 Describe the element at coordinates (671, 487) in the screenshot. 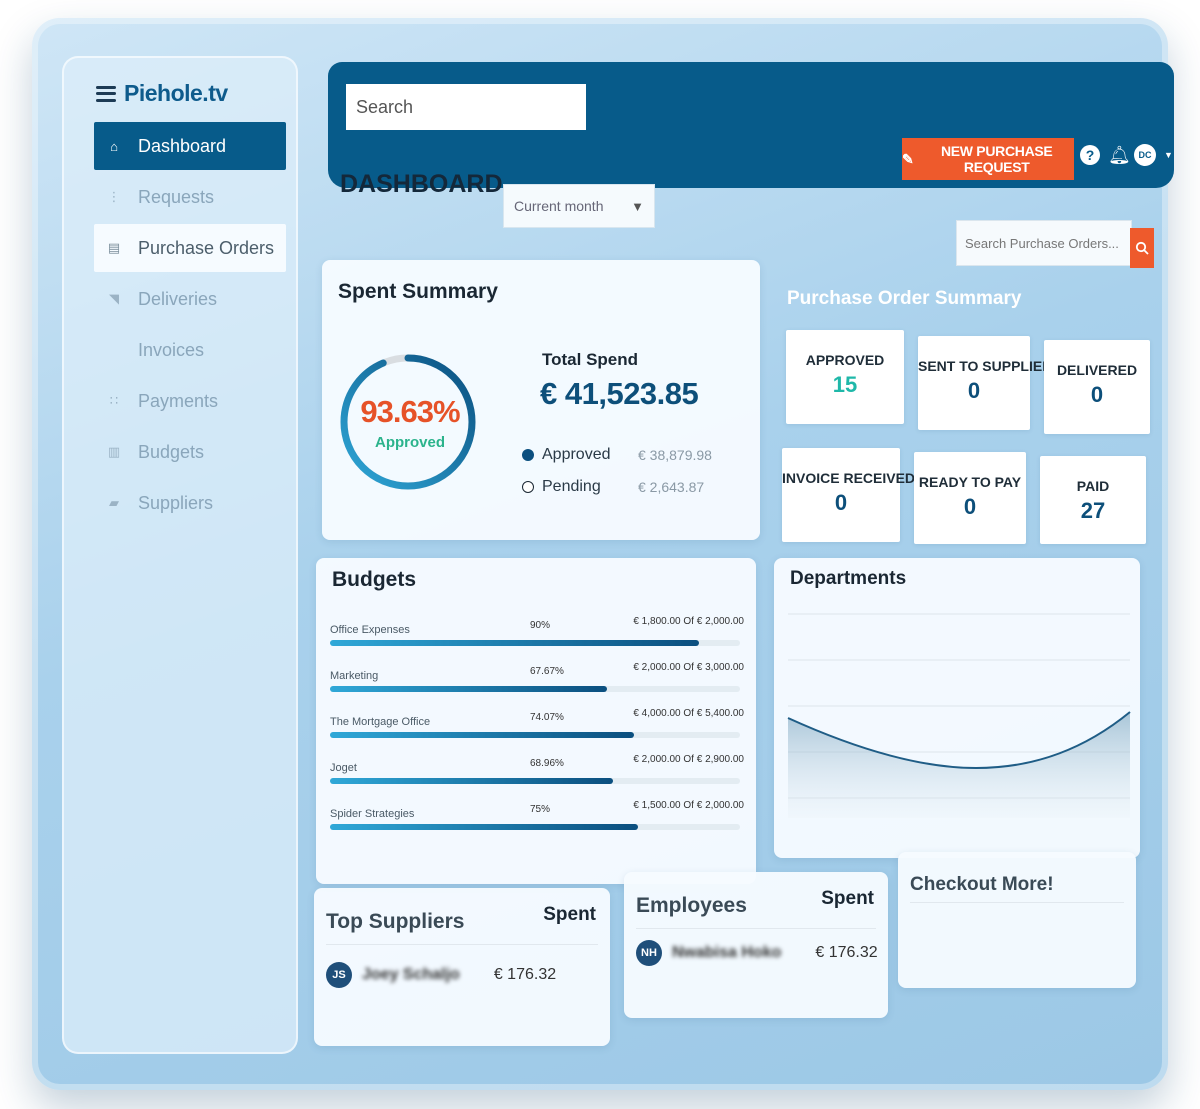

I see `legend-pending-value: € 2,643.87` at that location.